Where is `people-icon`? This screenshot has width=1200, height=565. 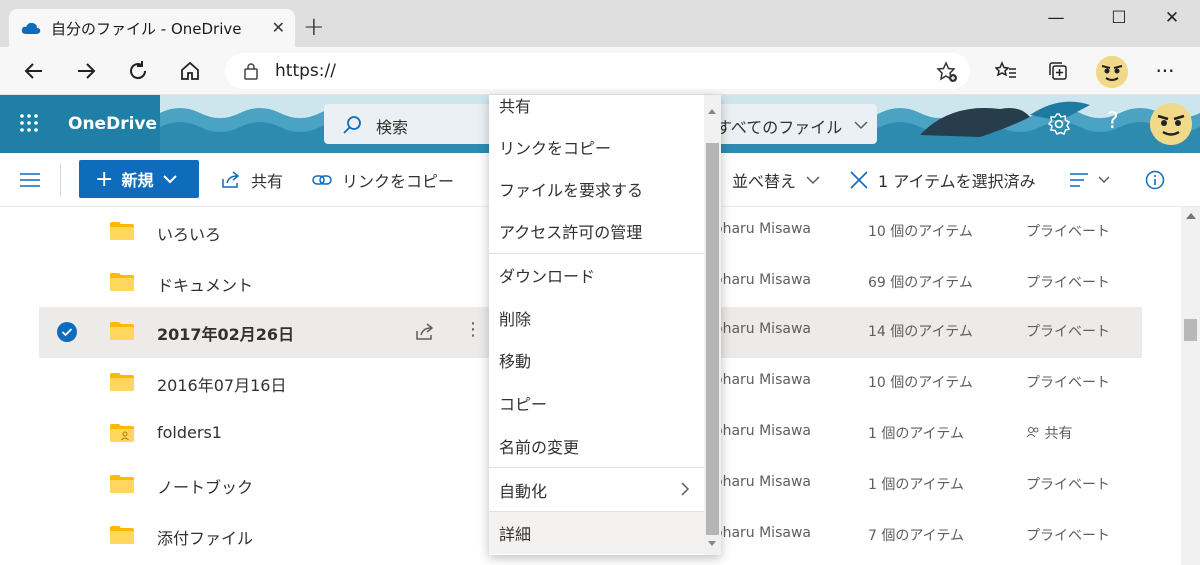
people-icon is located at coordinates (1032, 432).